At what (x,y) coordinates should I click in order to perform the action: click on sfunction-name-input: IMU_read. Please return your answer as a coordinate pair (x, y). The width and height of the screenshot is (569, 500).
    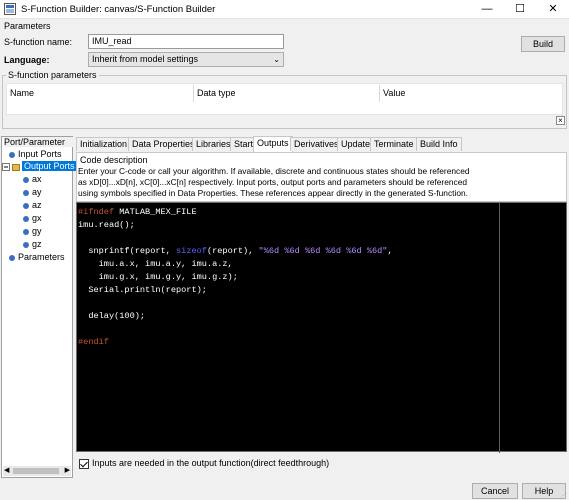
    Looking at the image, I should click on (186, 41).